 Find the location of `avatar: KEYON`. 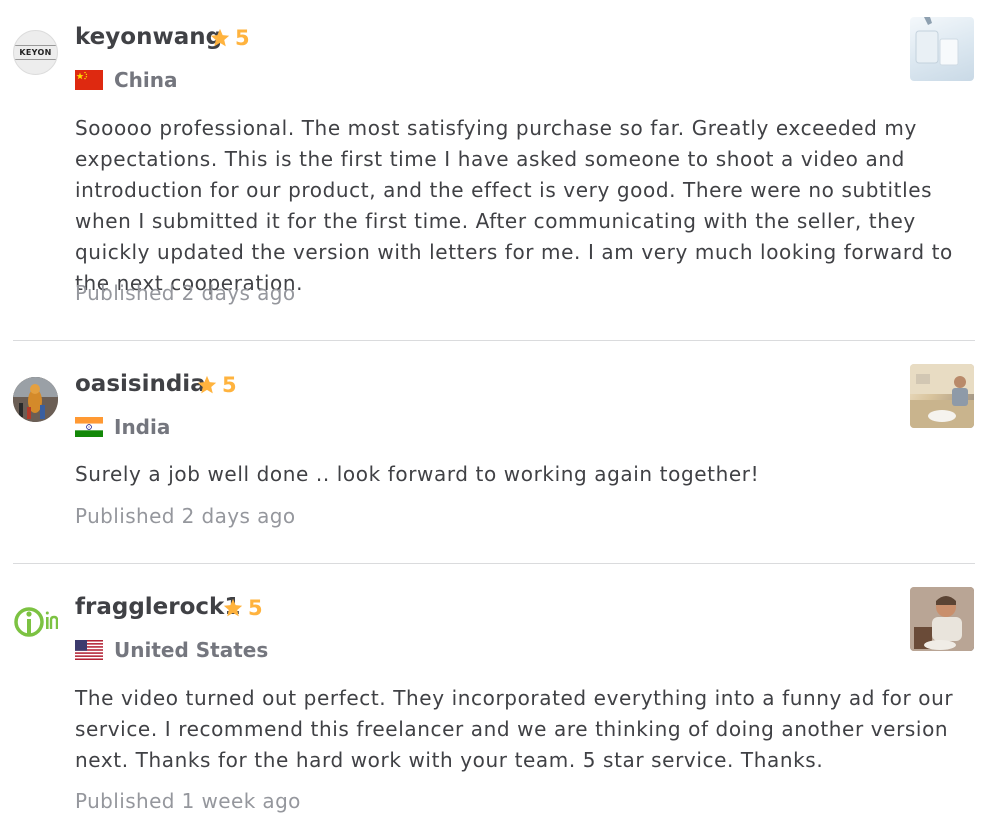

avatar: KEYON is located at coordinates (35, 52).